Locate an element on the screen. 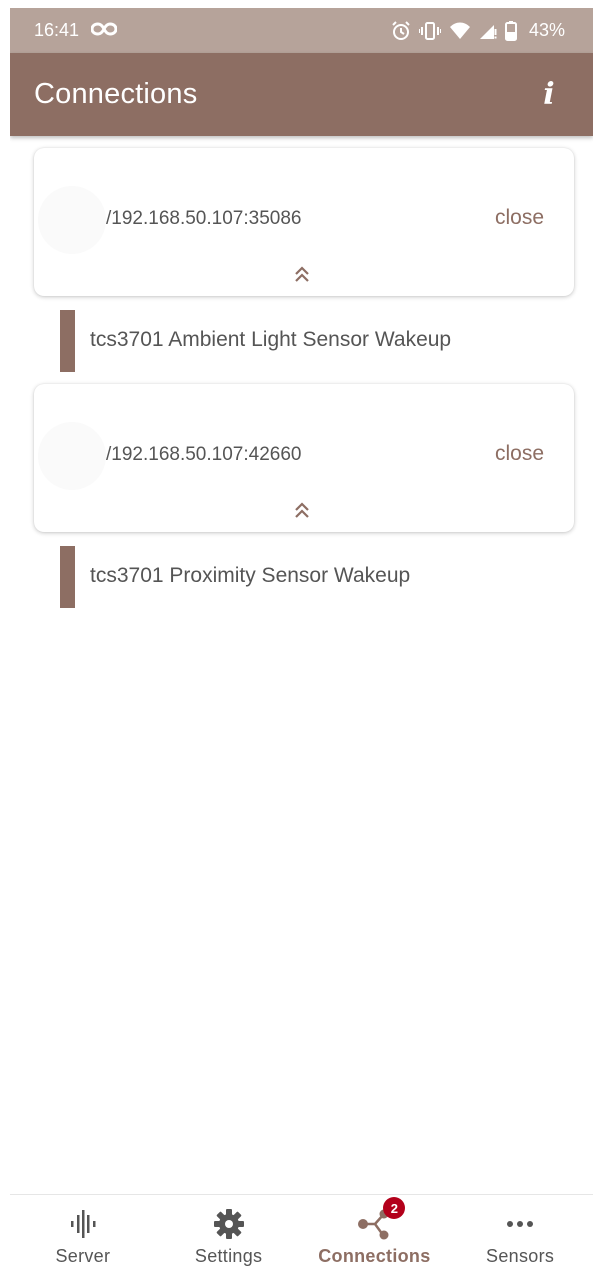 The image size is (593, 1266). nav-label-settings: Settings is located at coordinates (228, 1256).